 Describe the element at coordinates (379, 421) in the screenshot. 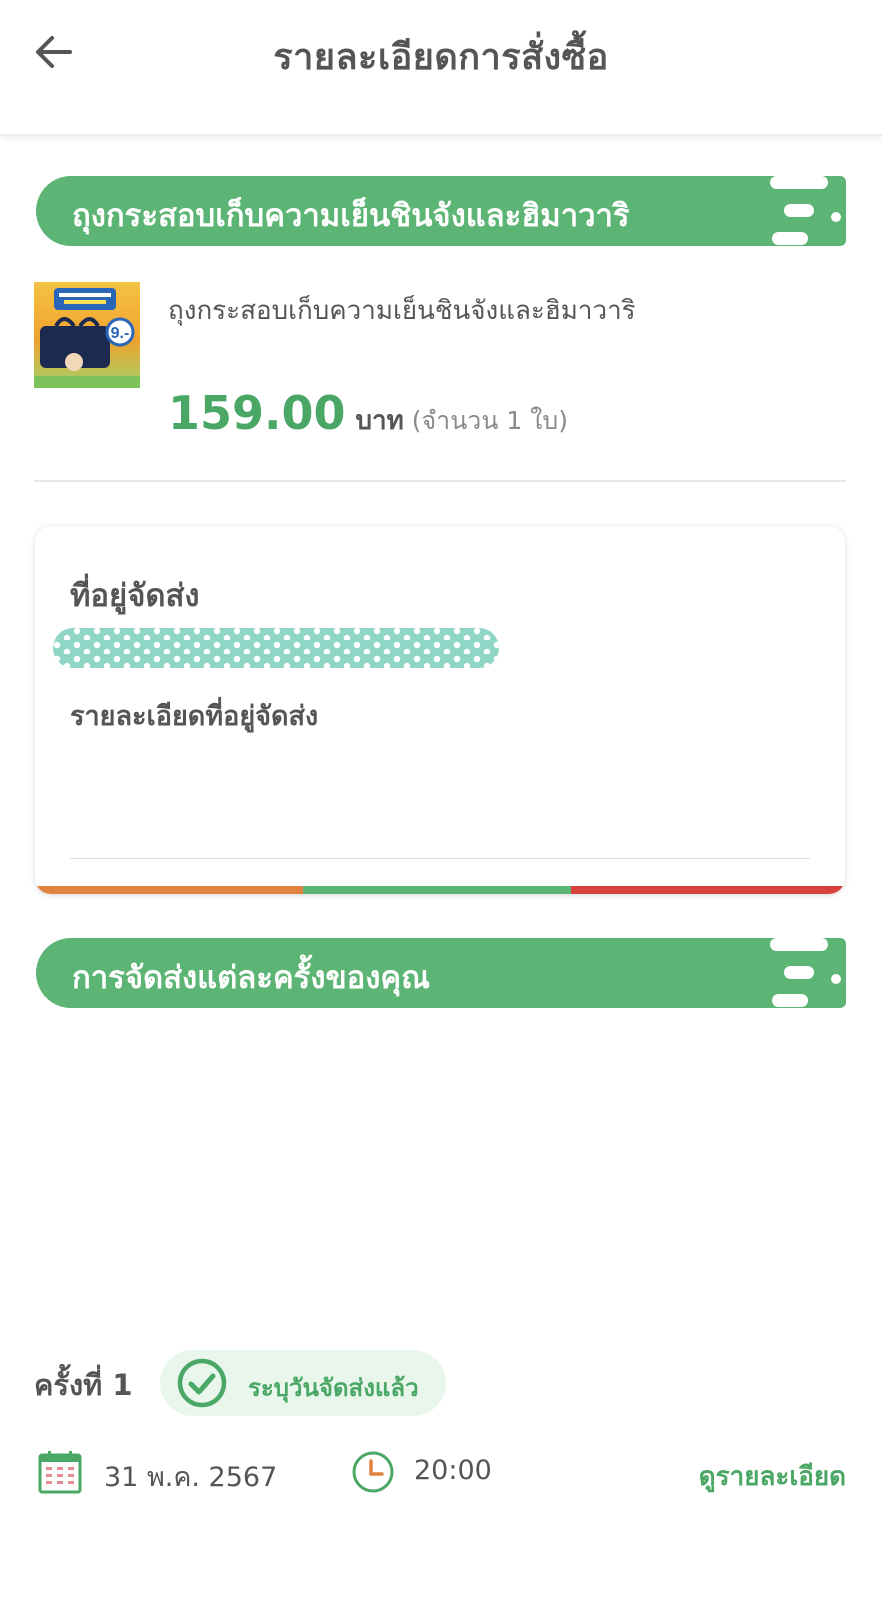

I see `price-currency: บาท` at that location.